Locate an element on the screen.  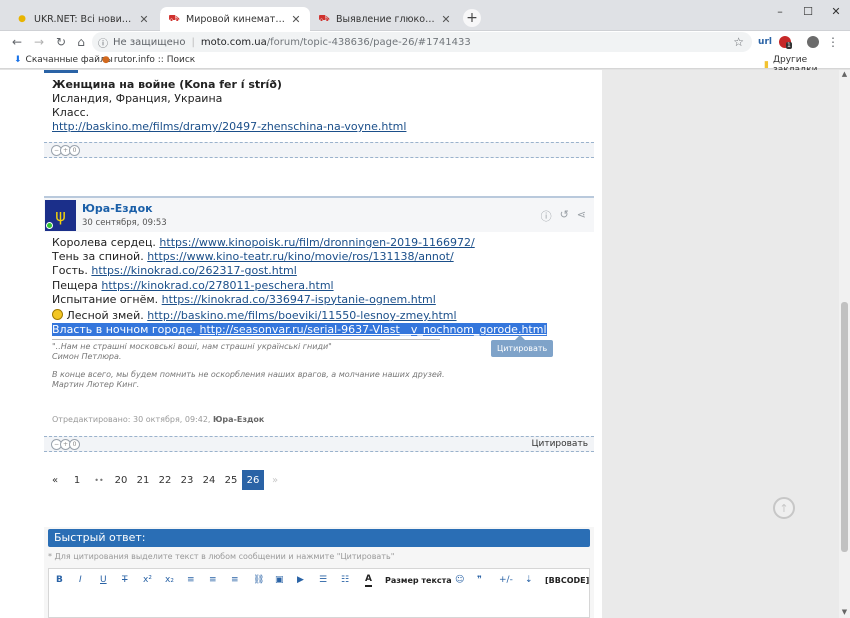
post-footer: − + 0 Цитировать is located at coordinates (319, 444).